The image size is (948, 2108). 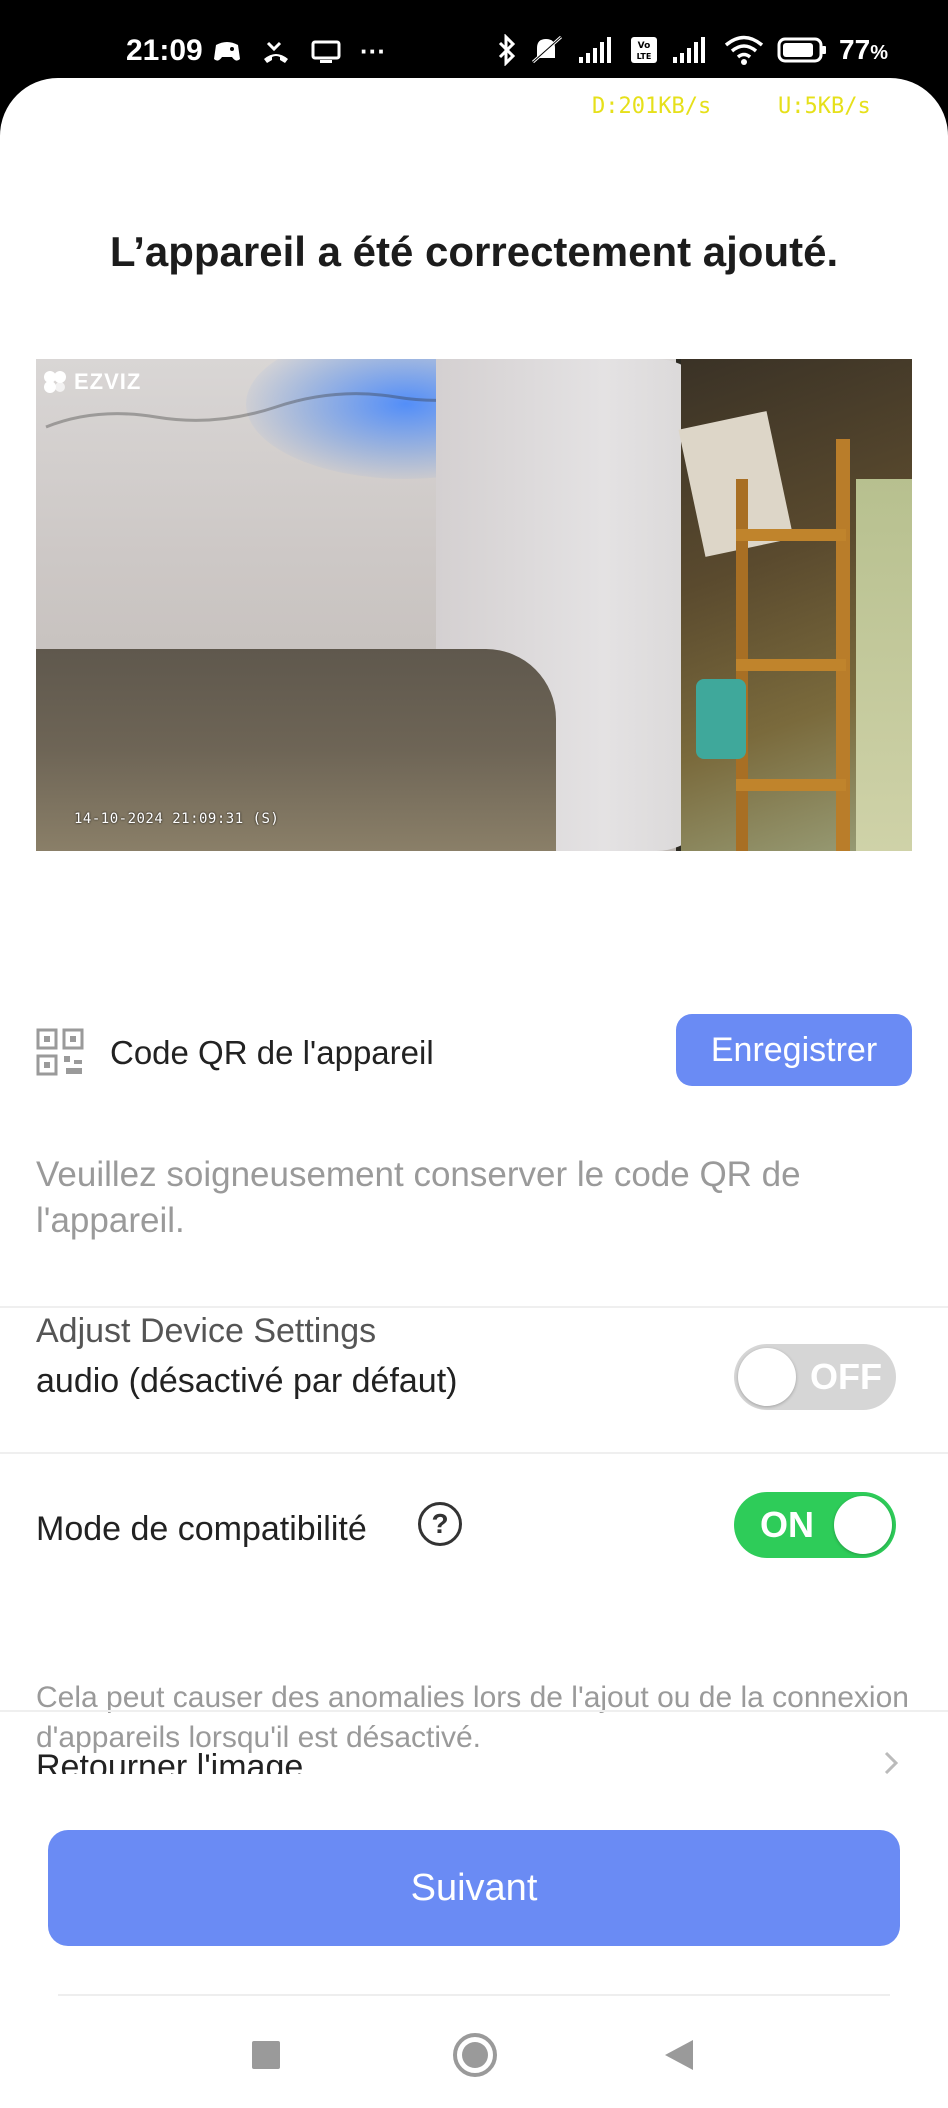 What do you see at coordinates (507, 50) in the screenshot?
I see `bluetooth-icon` at bounding box center [507, 50].